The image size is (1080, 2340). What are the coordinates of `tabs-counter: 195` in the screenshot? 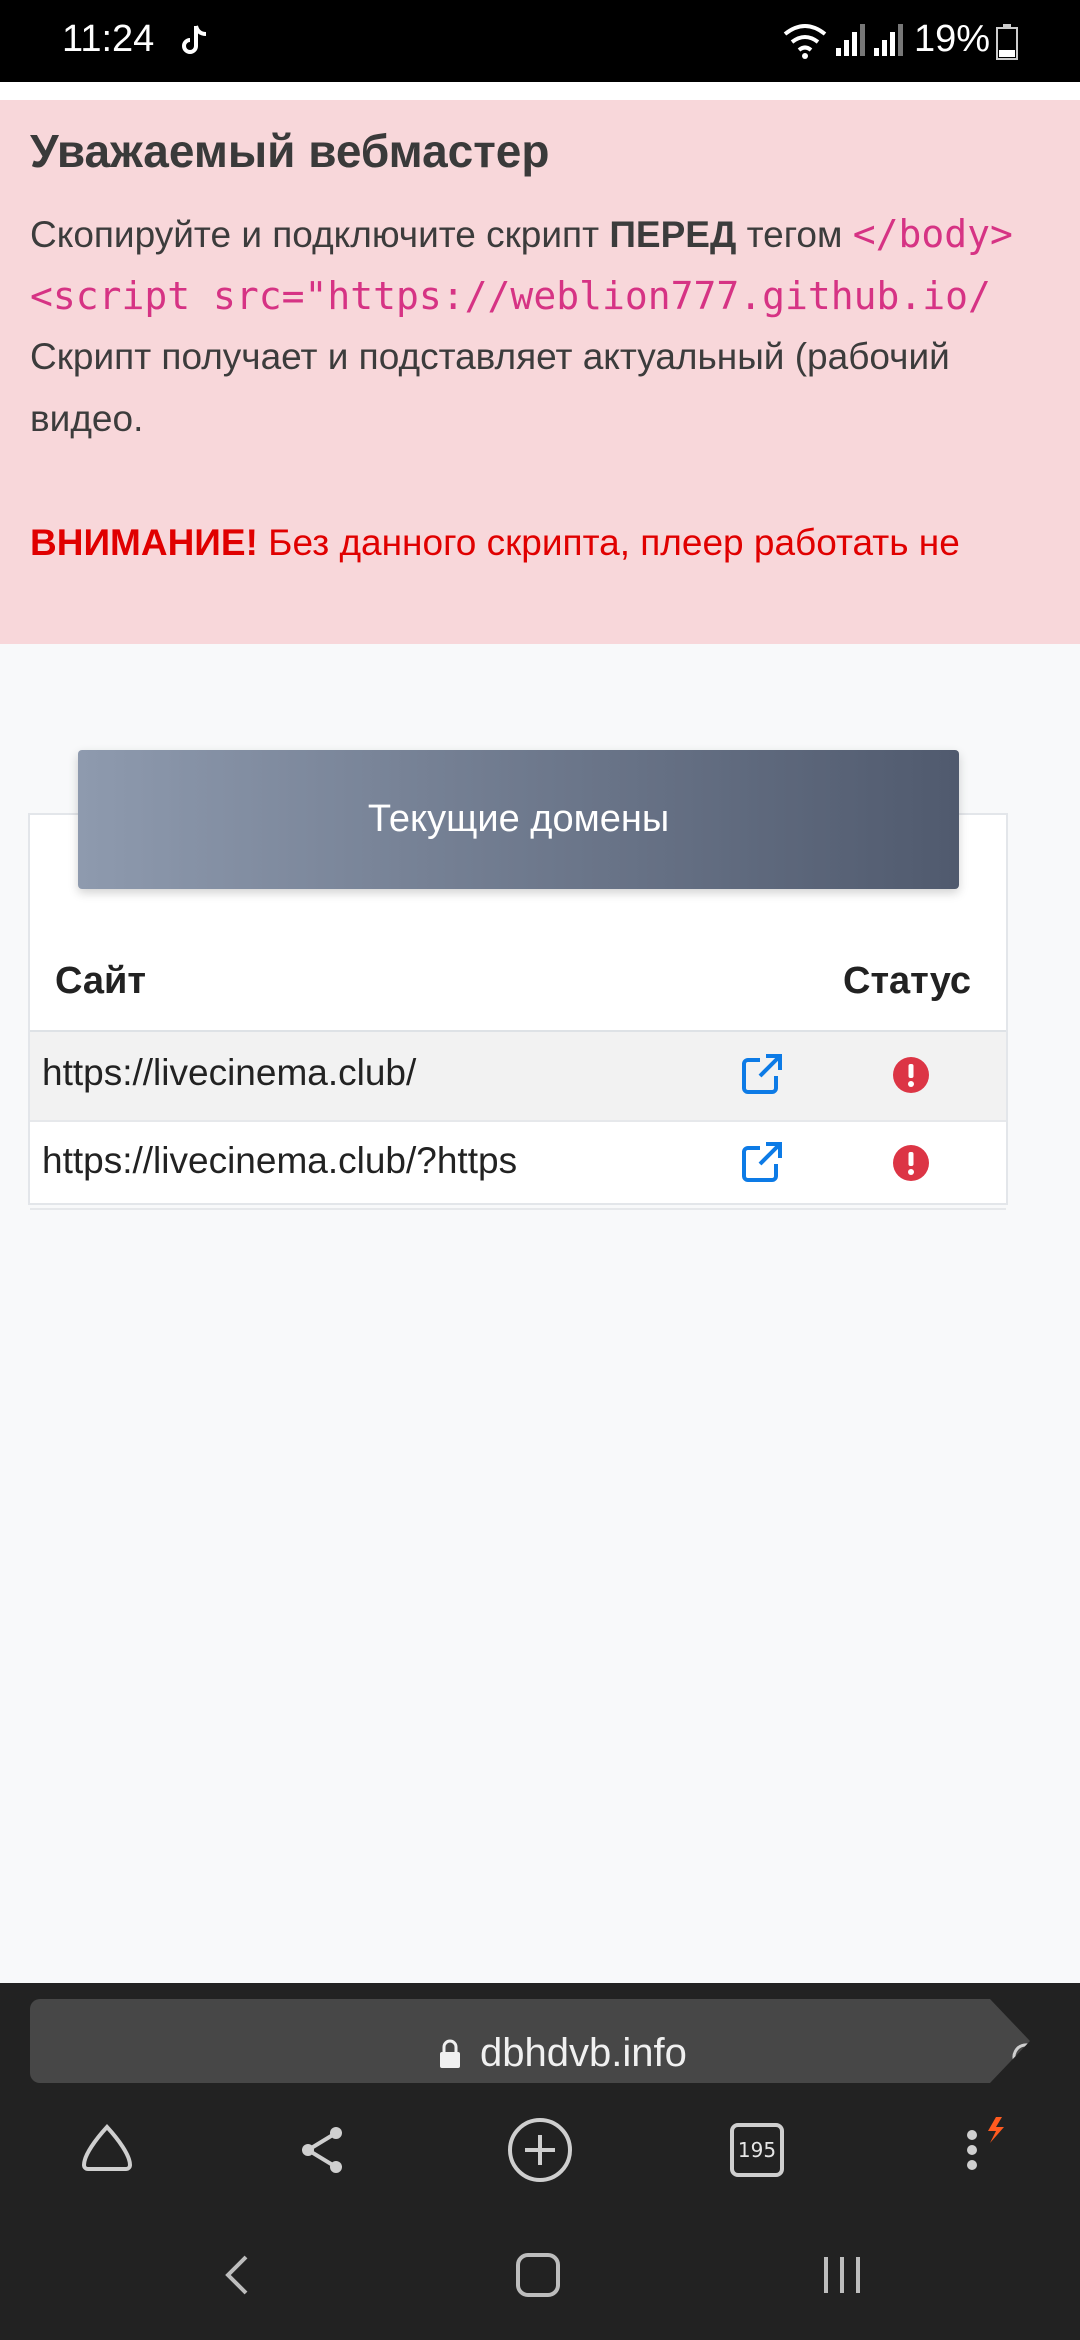 It's located at (757, 2150).